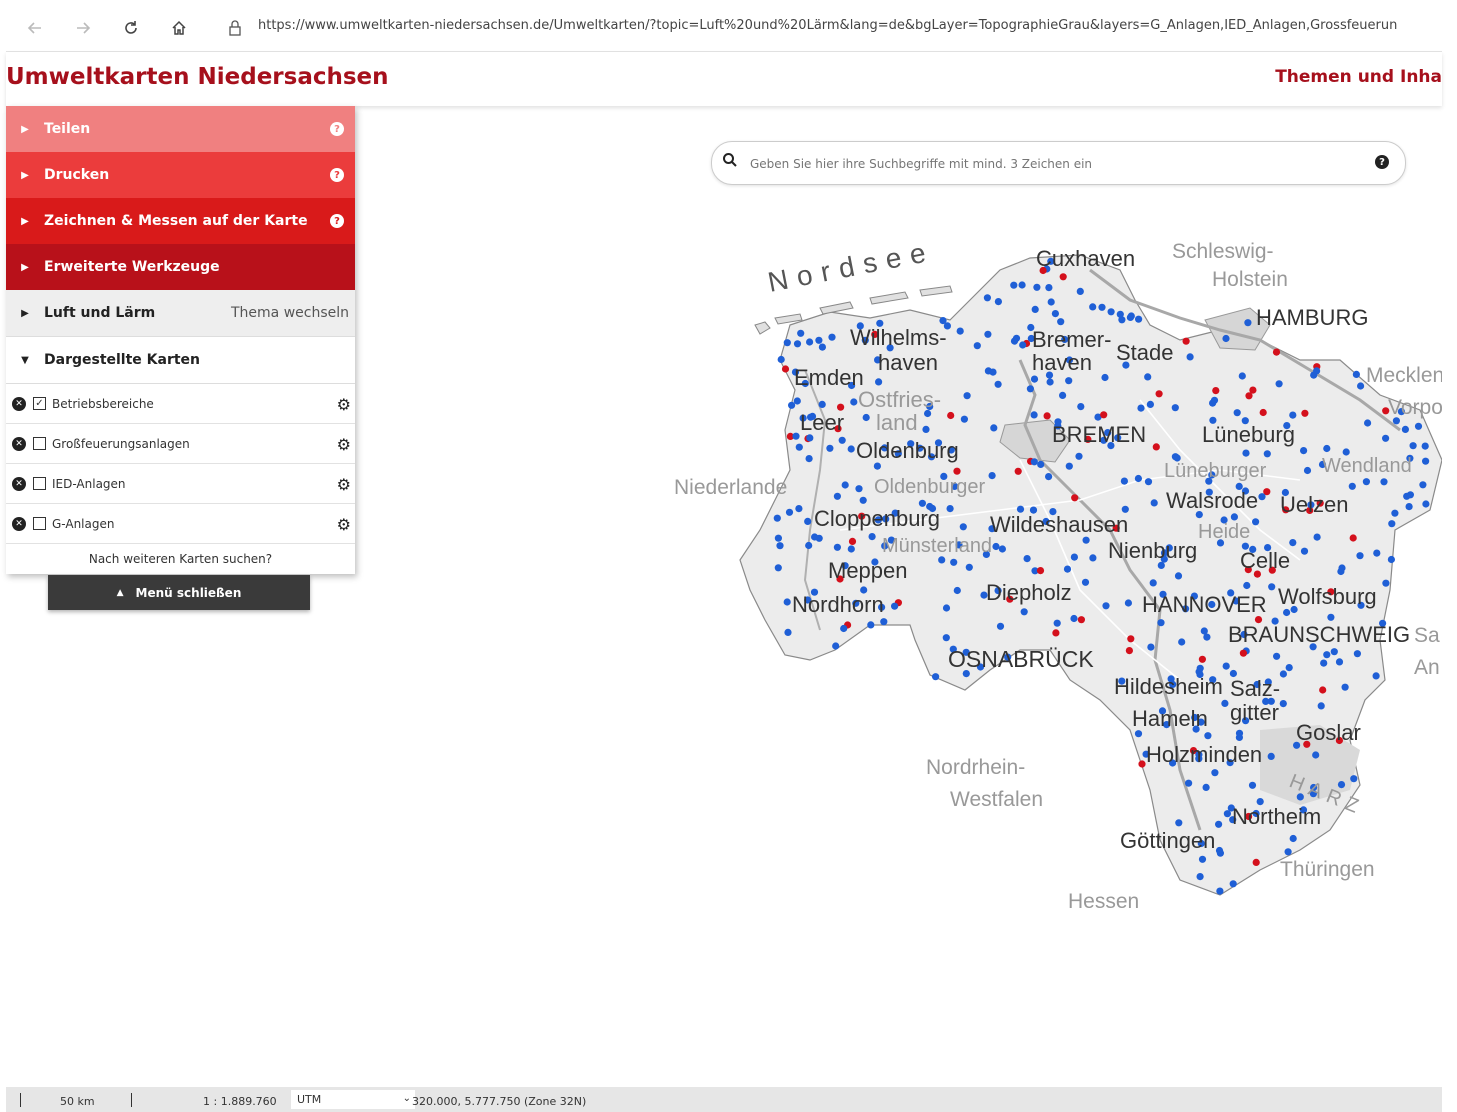 The width and height of the screenshot is (1457, 1112). I want to click on remove-icon: ✕, so click(19, 443).